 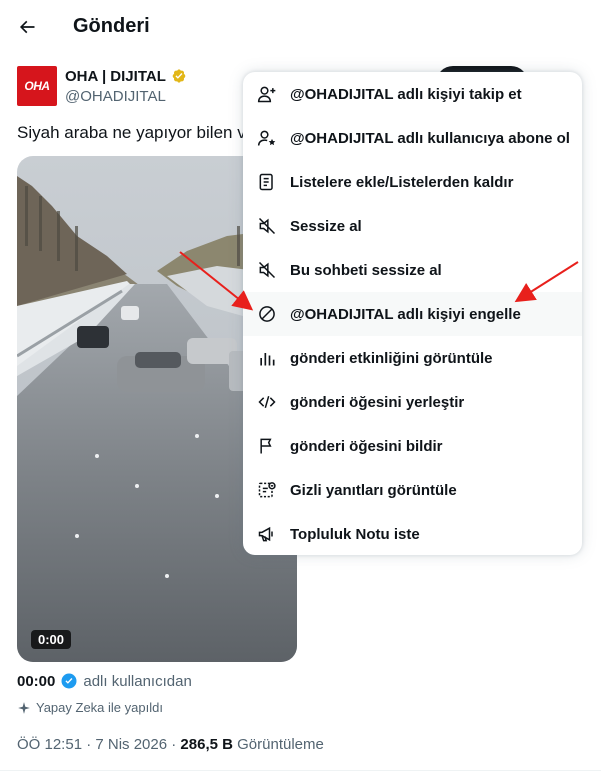 I want to click on arrow-left-icon, so click(x=27, y=27).